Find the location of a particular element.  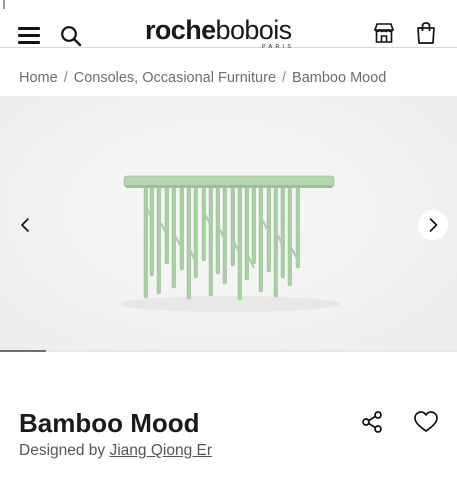

logo-subtitle: PARIS is located at coordinates (278, 47).